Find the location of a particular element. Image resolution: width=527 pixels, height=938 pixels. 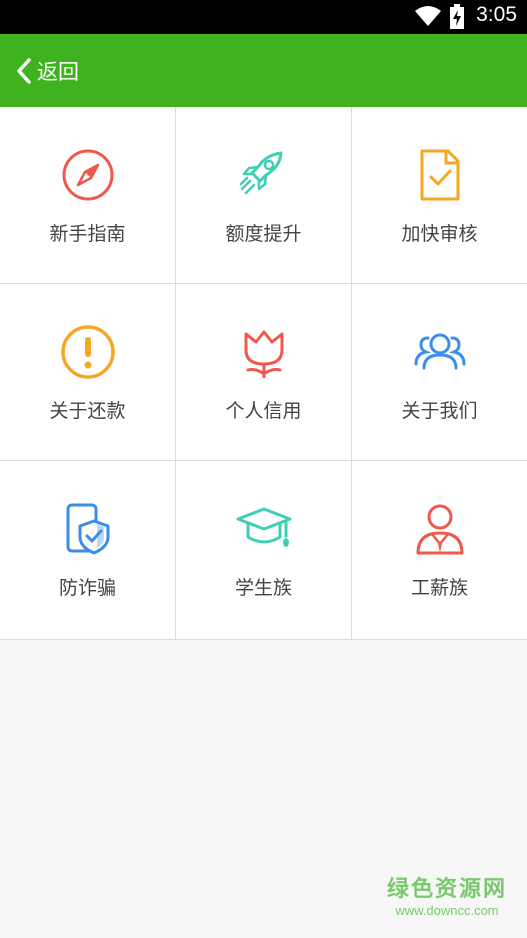

menu-item-credit-increase: 额度提升 is located at coordinates (264, 195).